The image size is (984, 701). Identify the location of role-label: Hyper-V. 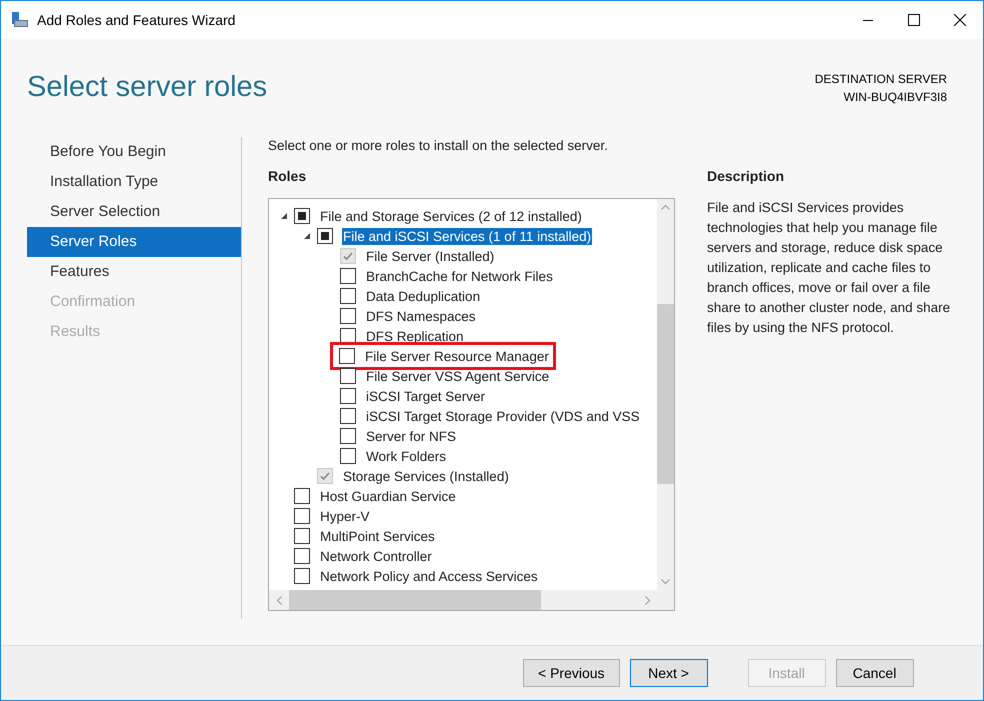
(345, 516).